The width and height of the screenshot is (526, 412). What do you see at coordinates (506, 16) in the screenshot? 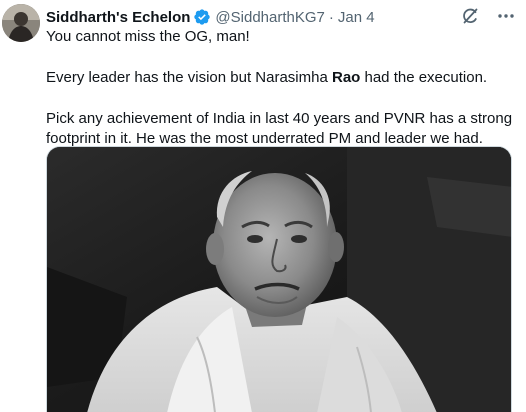
I see `more-options-icon` at bounding box center [506, 16].